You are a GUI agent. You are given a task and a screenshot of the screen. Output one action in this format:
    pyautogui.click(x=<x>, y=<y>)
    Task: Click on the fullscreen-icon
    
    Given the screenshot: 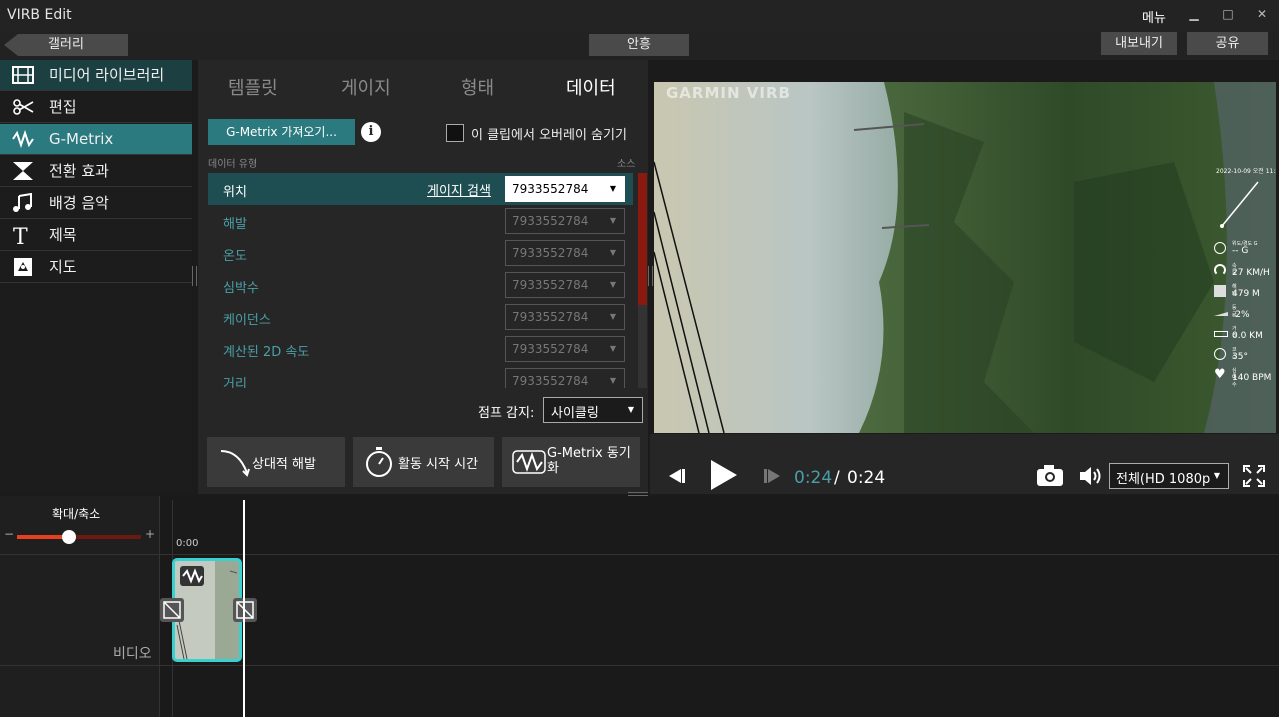 What is the action you would take?
    pyautogui.click(x=1254, y=478)
    